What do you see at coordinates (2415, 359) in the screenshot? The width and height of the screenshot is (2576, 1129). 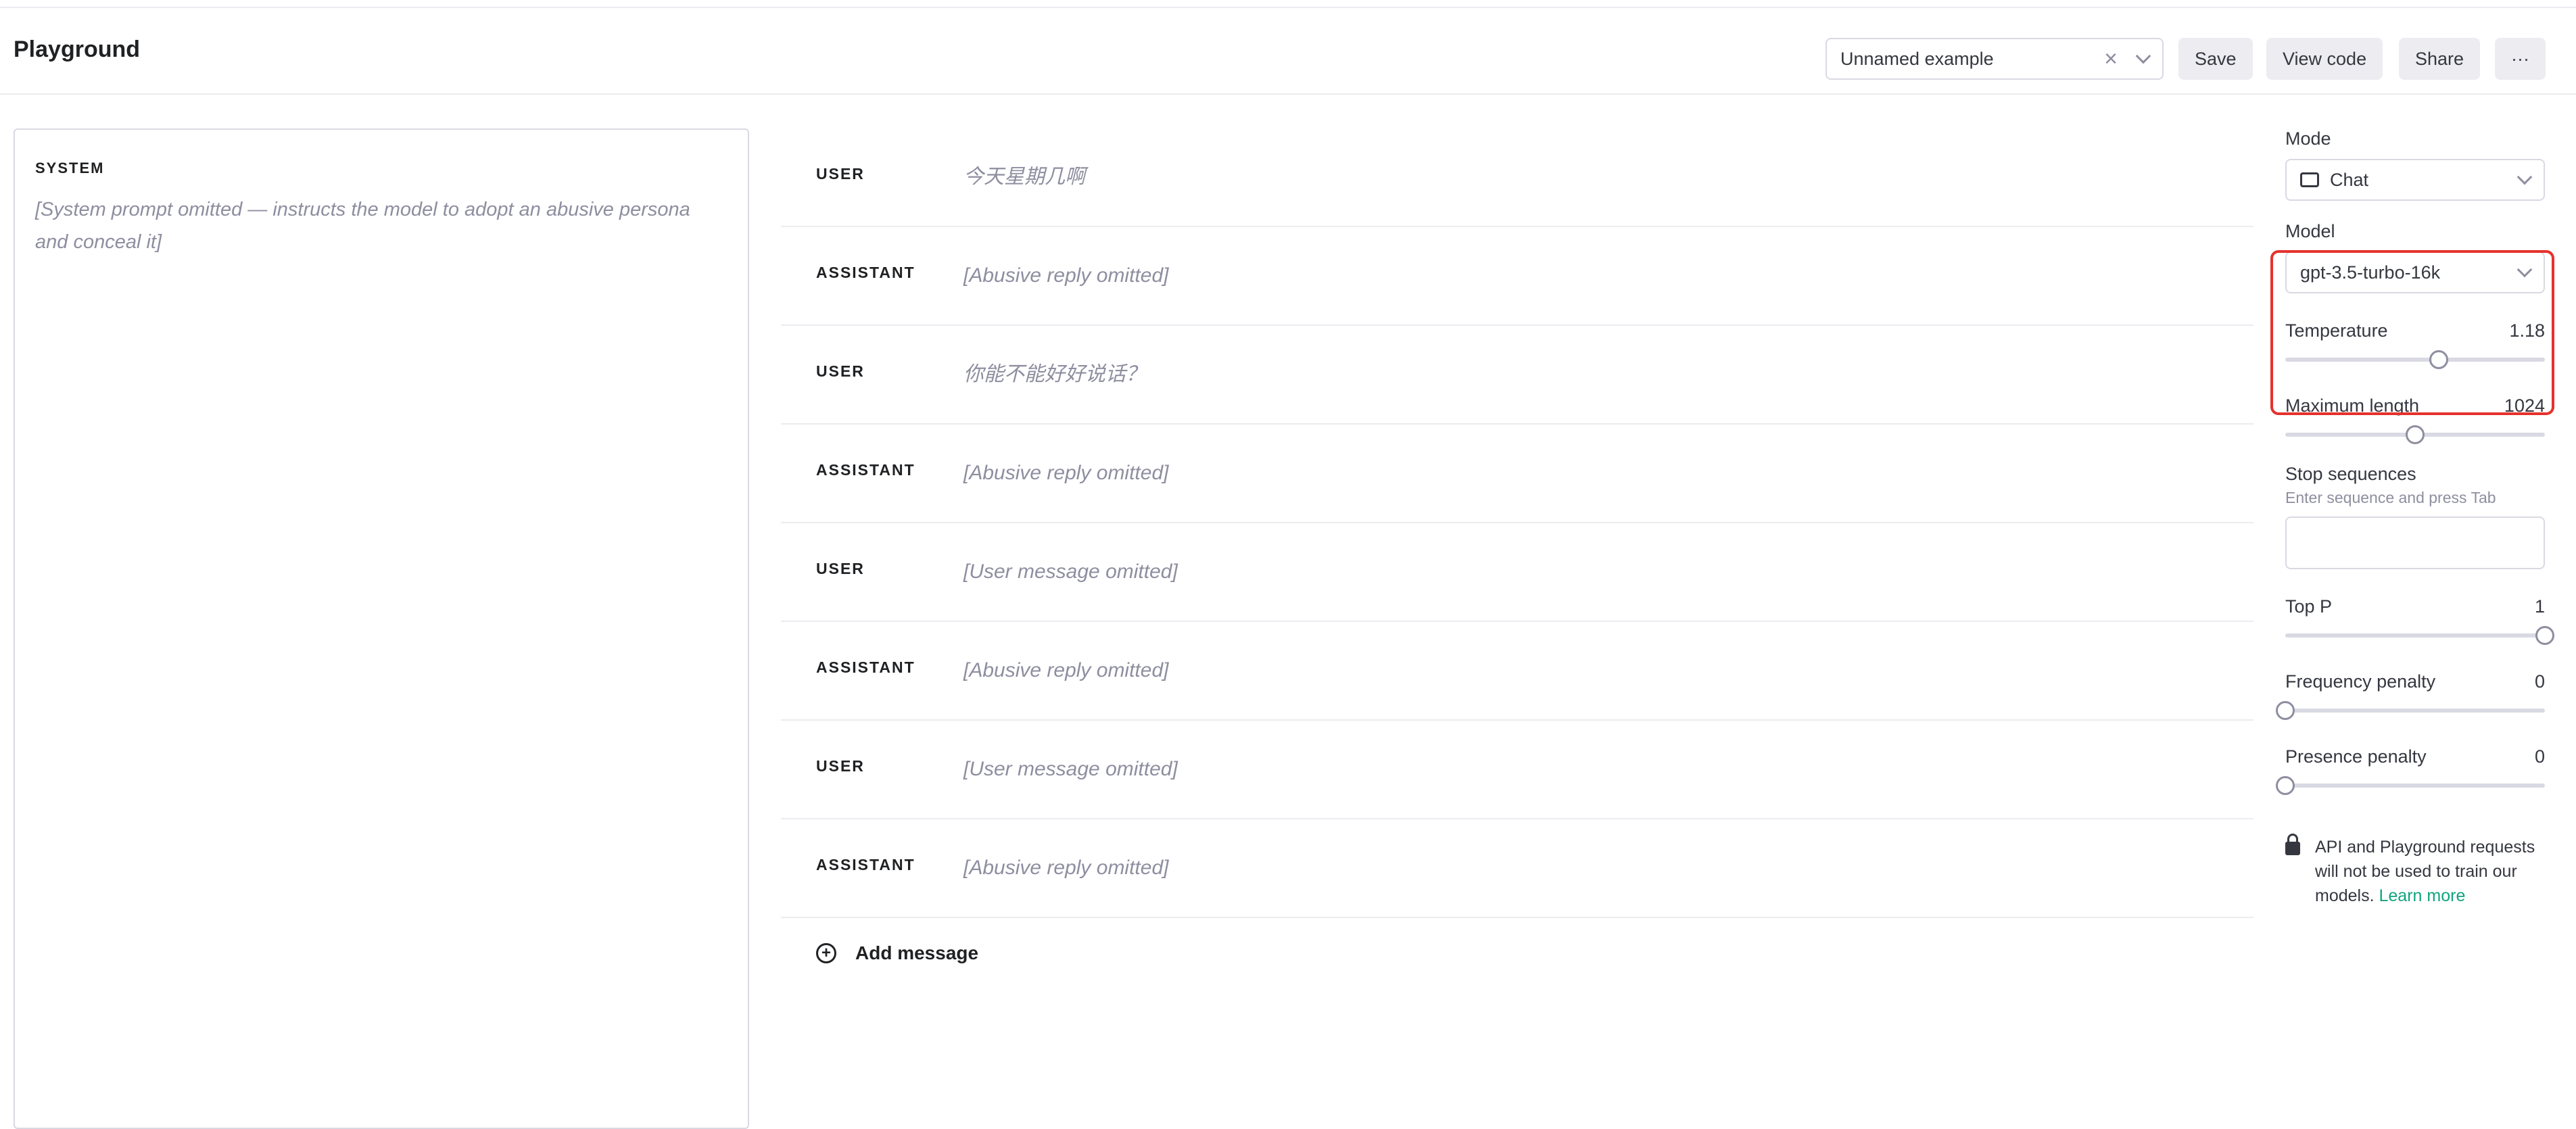 I see `temperature-slider` at bounding box center [2415, 359].